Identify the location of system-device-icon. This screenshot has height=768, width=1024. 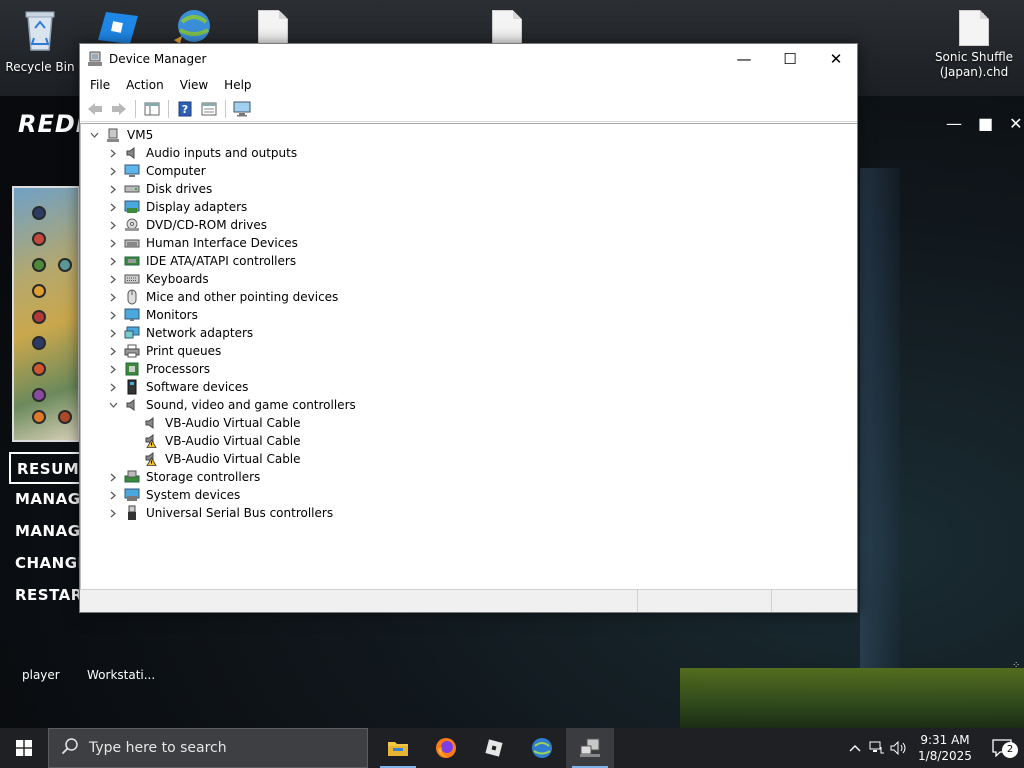
(132, 495).